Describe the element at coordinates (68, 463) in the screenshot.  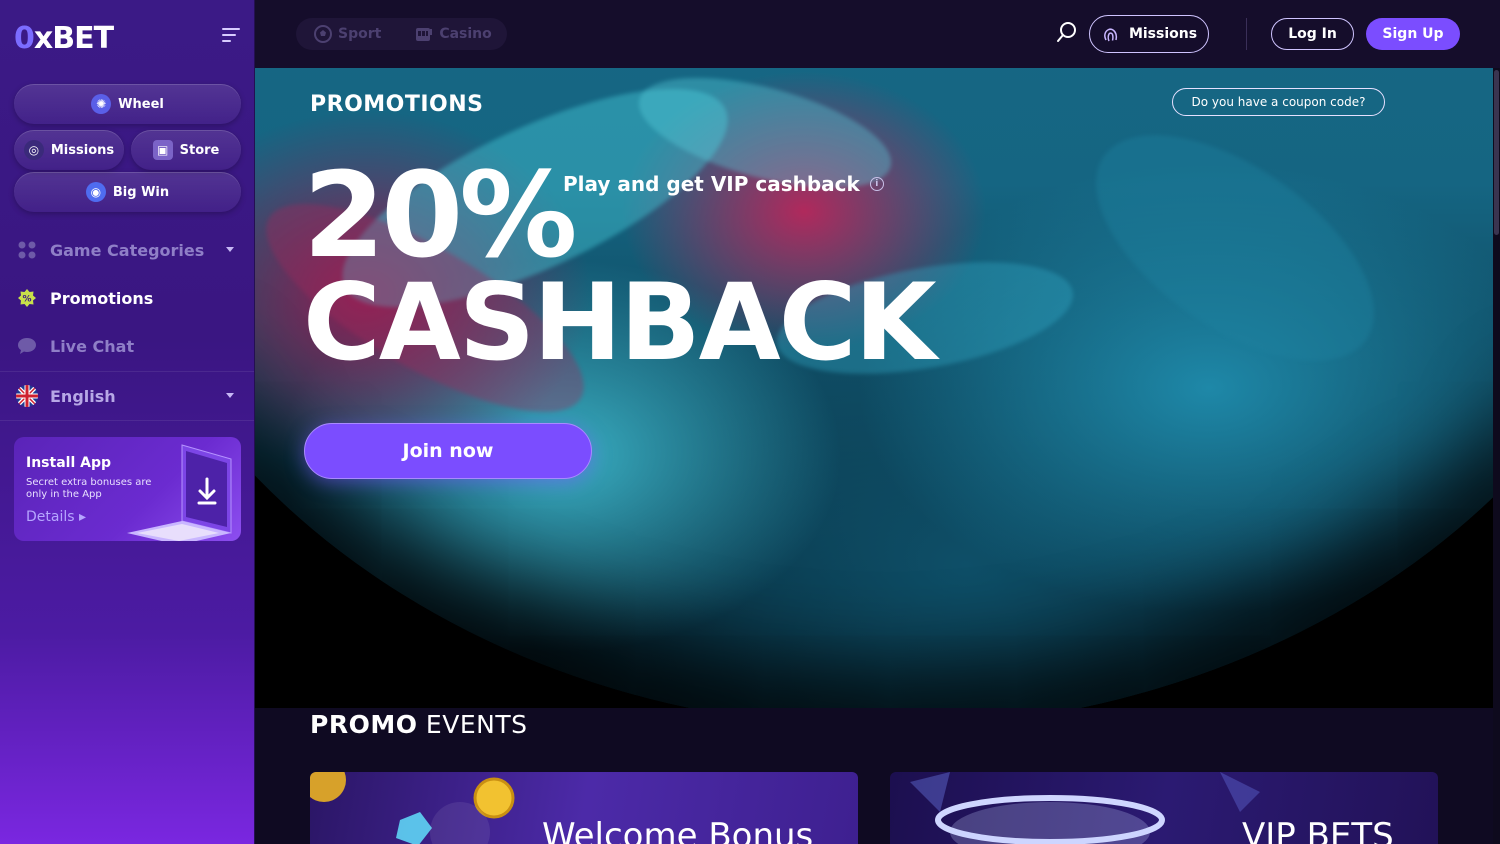
I see `install-app-title: Install App` at that location.